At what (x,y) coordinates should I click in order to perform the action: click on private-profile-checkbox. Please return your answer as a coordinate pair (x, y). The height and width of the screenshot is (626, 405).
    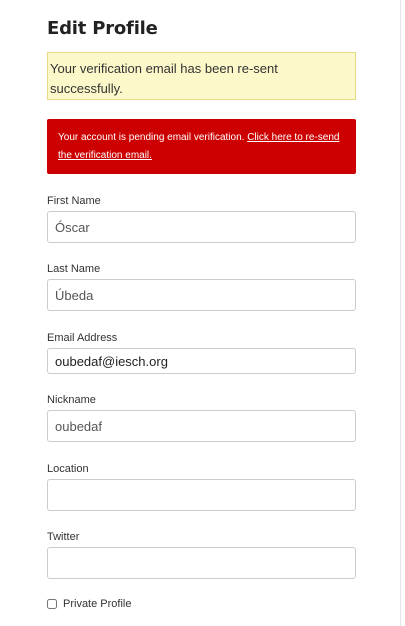
    Looking at the image, I should click on (52, 604).